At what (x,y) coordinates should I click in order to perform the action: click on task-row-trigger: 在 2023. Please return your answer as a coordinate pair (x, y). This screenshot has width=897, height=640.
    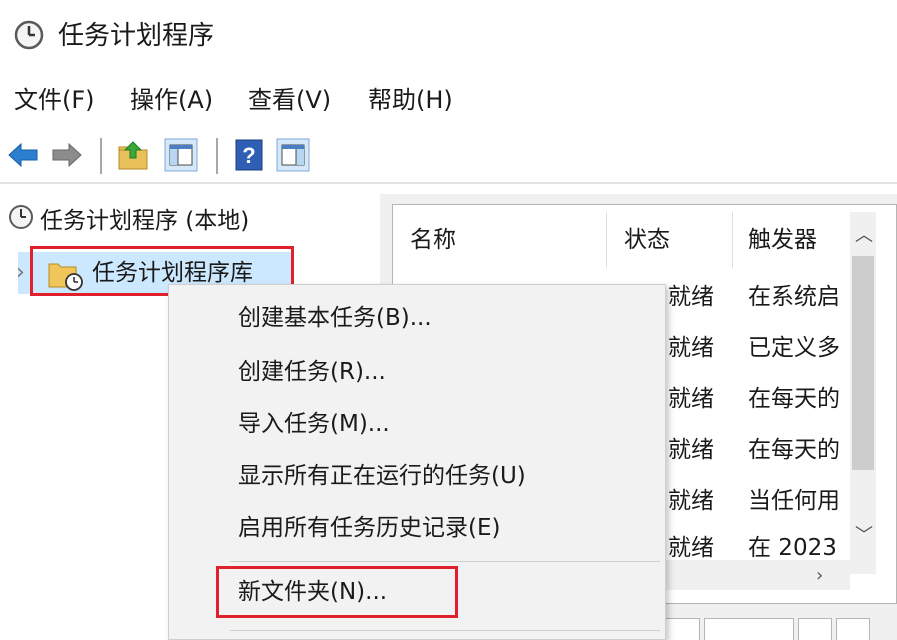
    Looking at the image, I should click on (797, 546).